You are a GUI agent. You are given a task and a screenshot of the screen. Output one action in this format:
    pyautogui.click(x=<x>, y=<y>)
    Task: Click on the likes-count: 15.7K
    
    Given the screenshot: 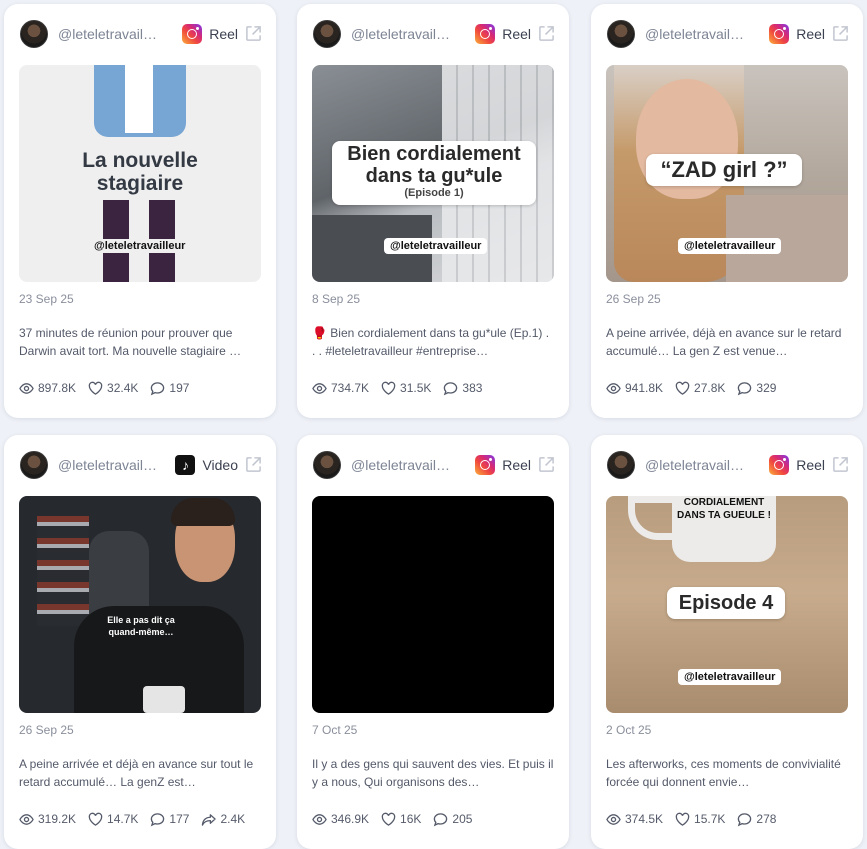 What is the action you would take?
    pyautogui.click(x=710, y=819)
    